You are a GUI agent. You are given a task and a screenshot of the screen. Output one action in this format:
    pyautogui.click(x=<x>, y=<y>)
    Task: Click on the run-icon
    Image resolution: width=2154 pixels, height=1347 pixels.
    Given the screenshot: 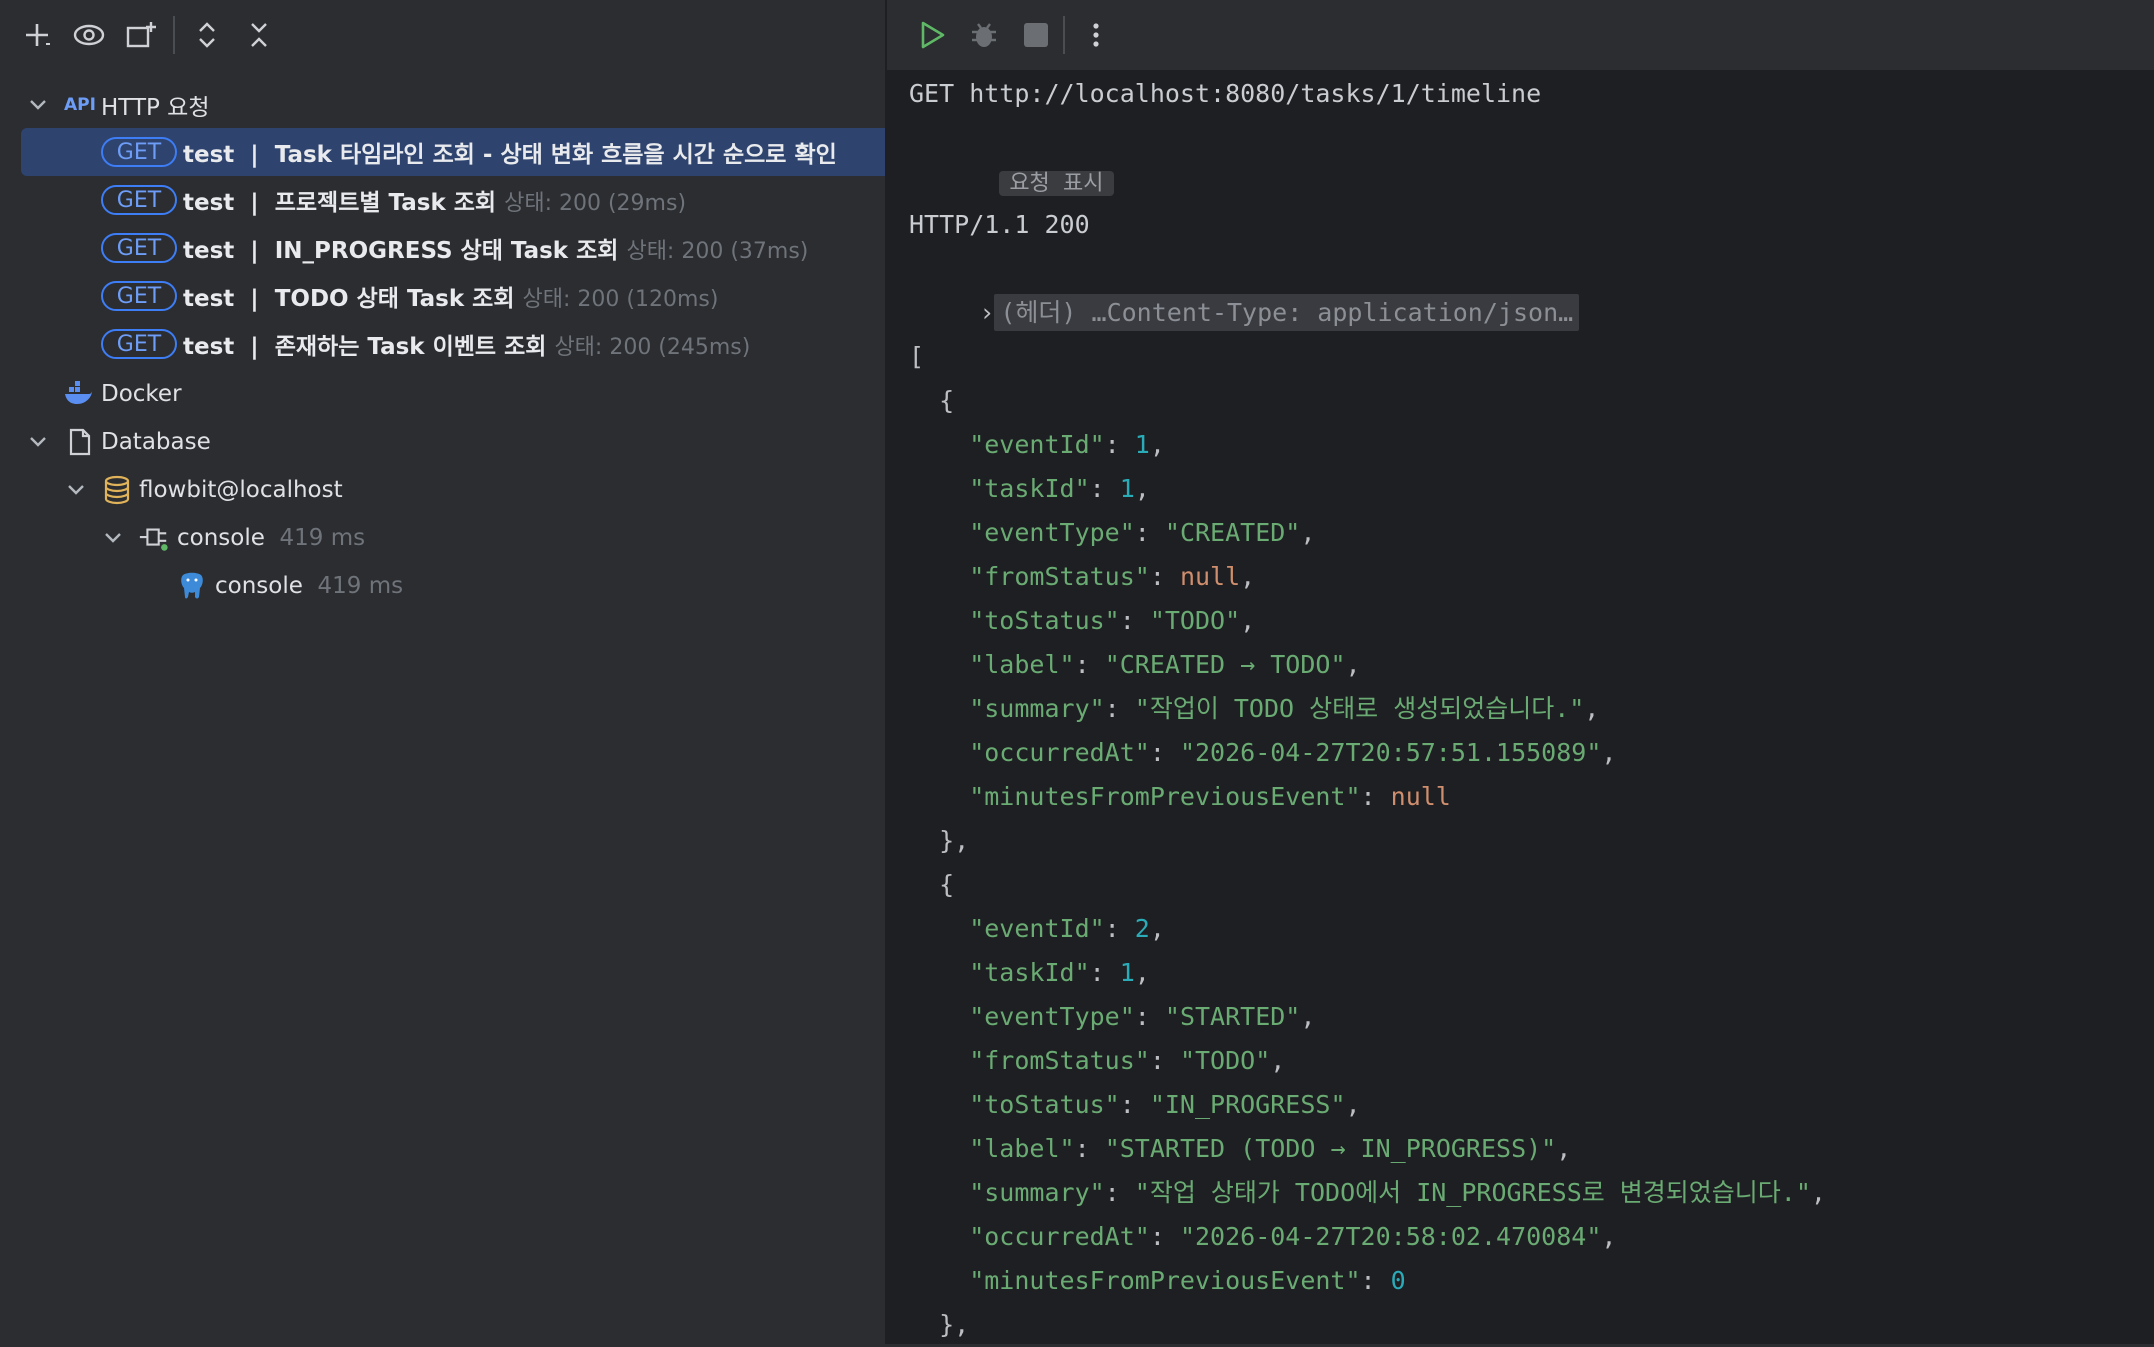 What is the action you would take?
    pyautogui.click(x=932, y=35)
    